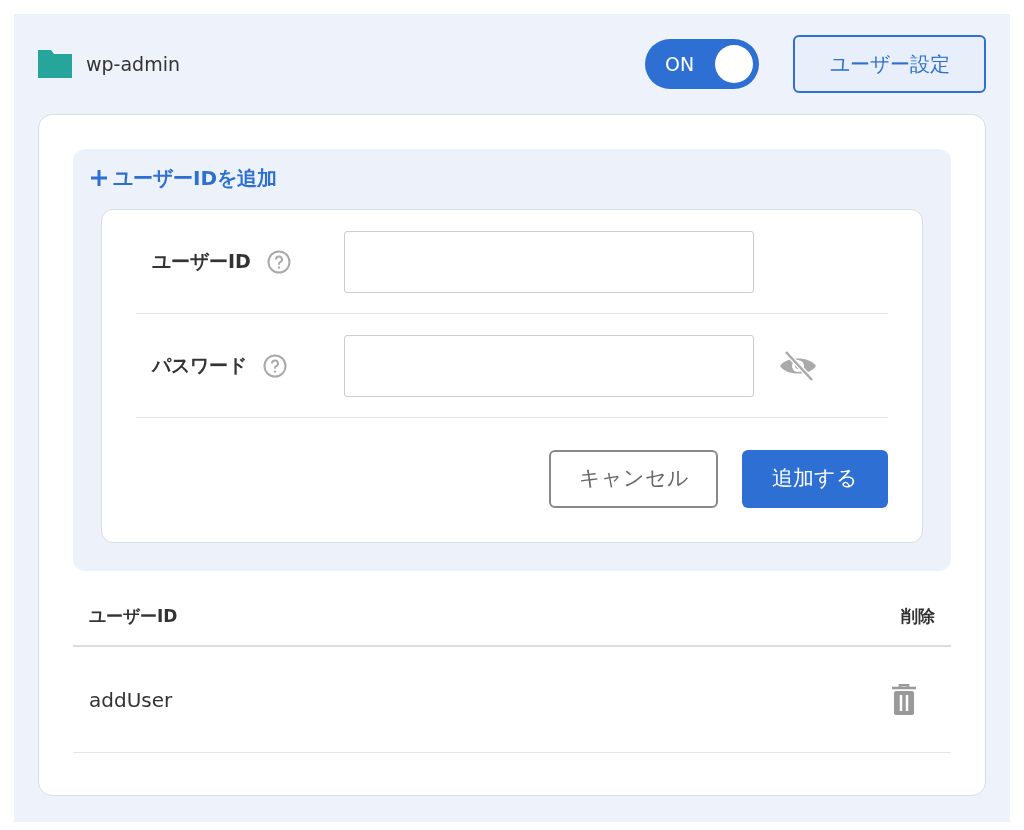 The height and width of the screenshot is (830, 1024). I want to click on eye-slash-icon, so click(798, 365).